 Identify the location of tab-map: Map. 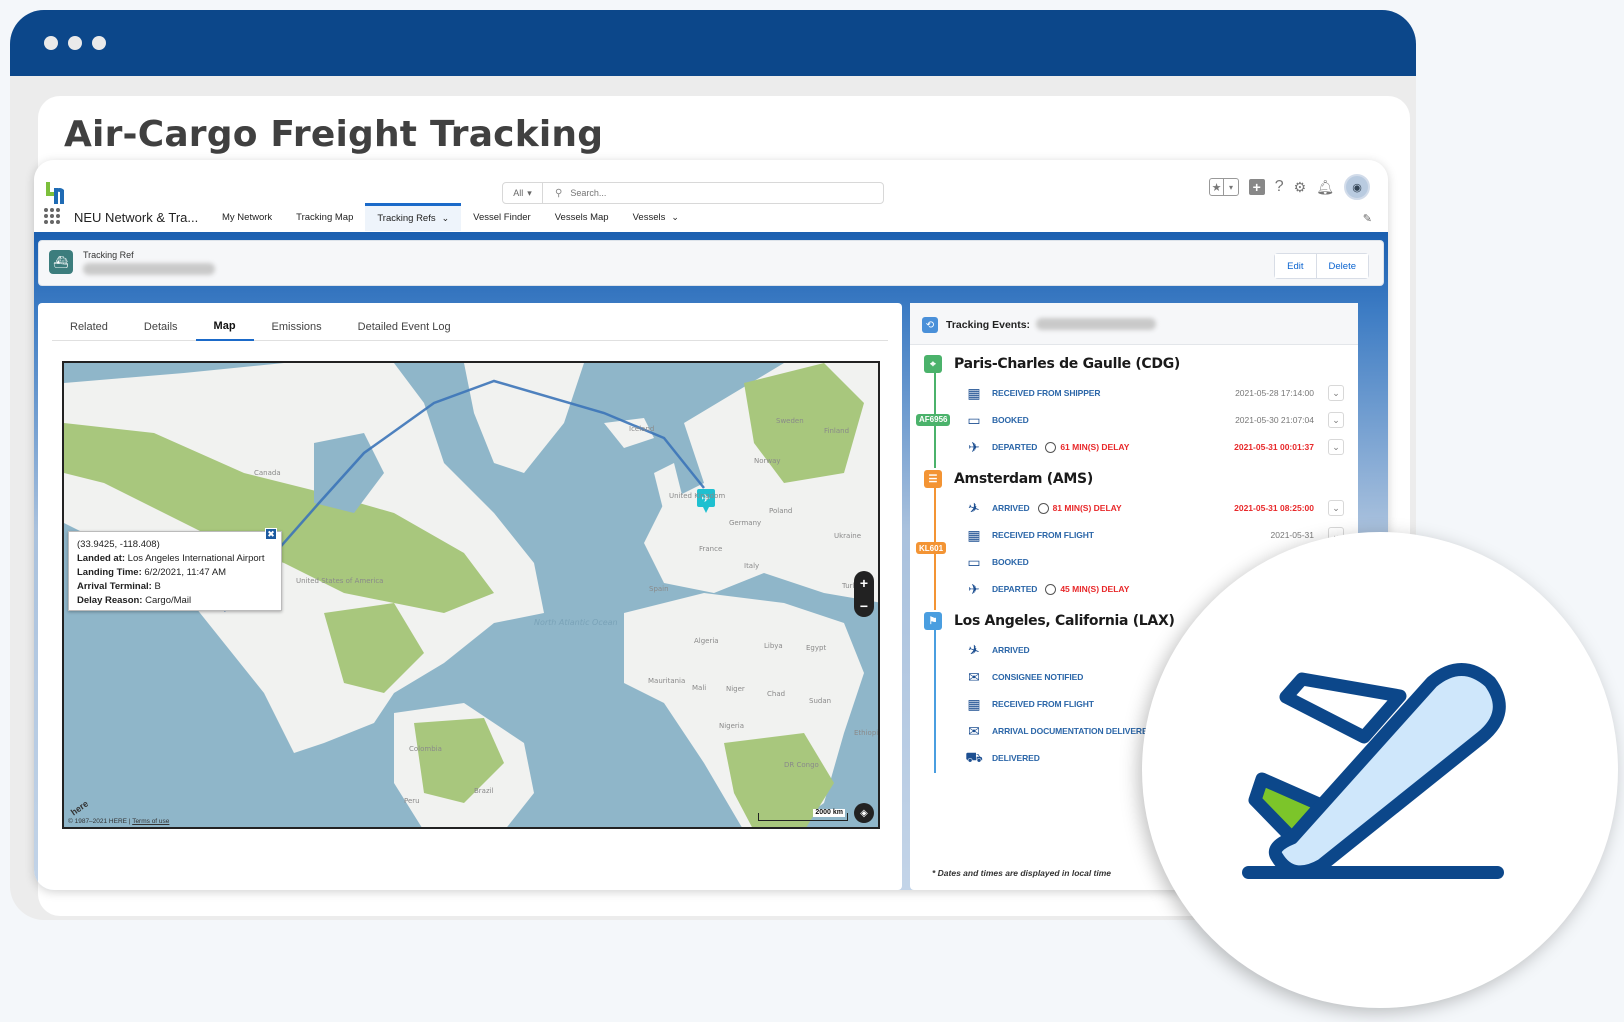
(224, 327).